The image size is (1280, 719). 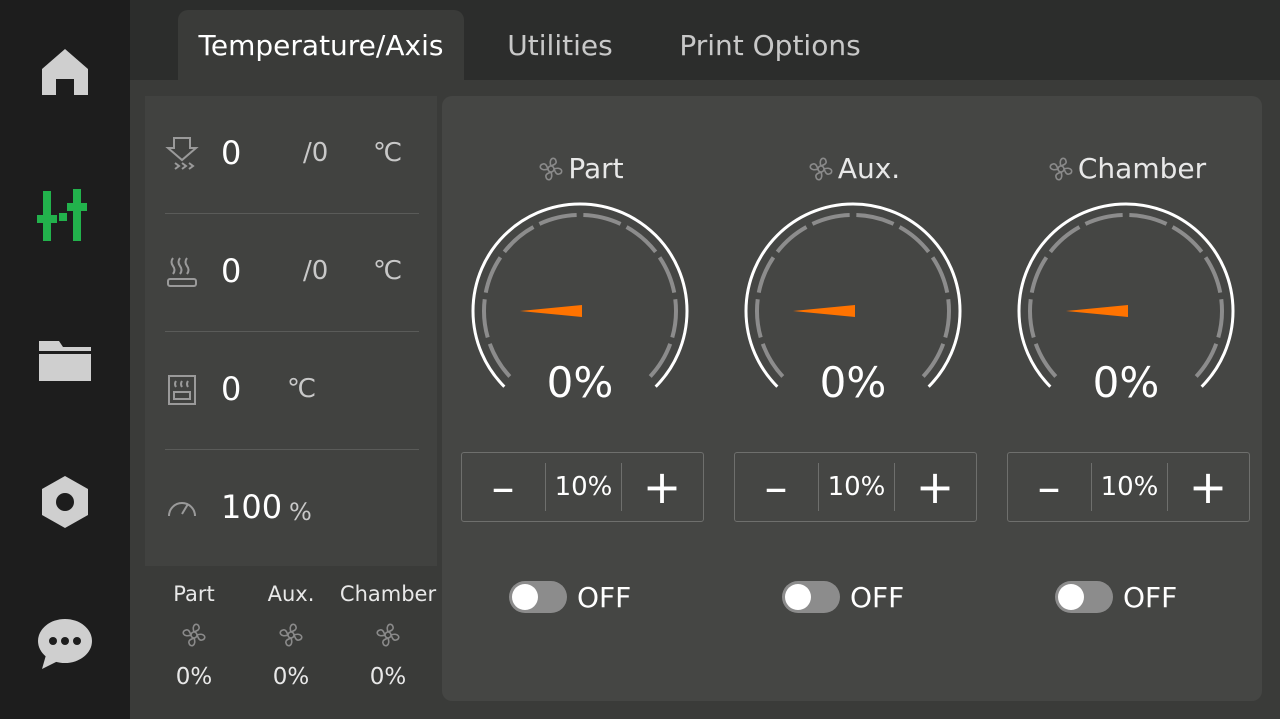 I want to click on nozzle-icon, so click(x=182, y=153).